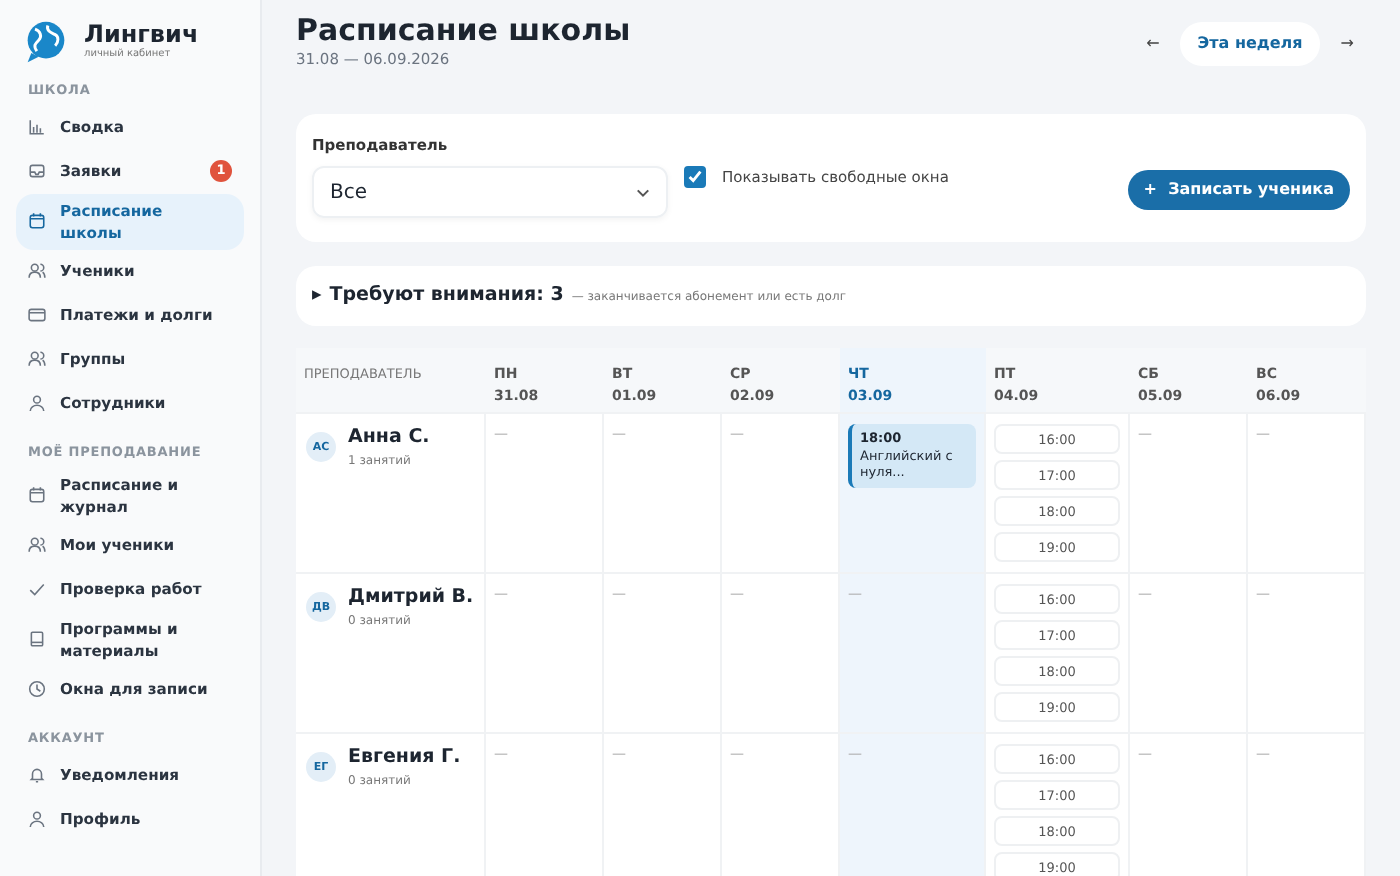  Describe the element at coordinates (37, 639) in the screenshot. I see `book-icon` at that location.